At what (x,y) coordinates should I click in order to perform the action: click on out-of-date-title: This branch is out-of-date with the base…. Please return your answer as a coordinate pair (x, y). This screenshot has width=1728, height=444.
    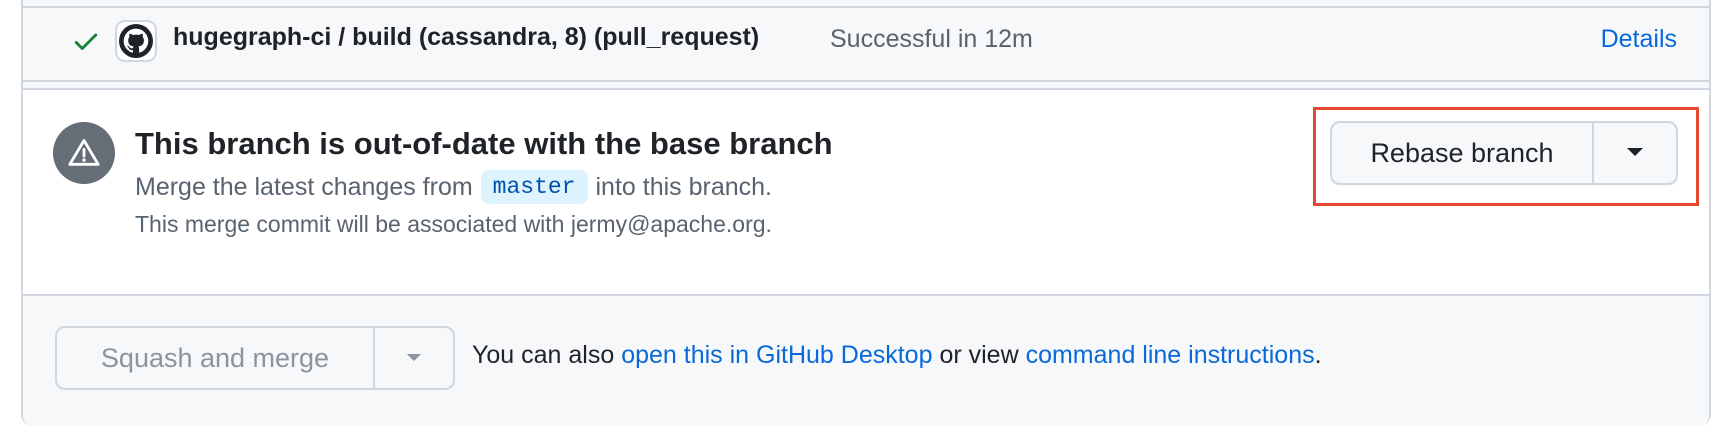
    Looking at the image, I should click on (484, 143).